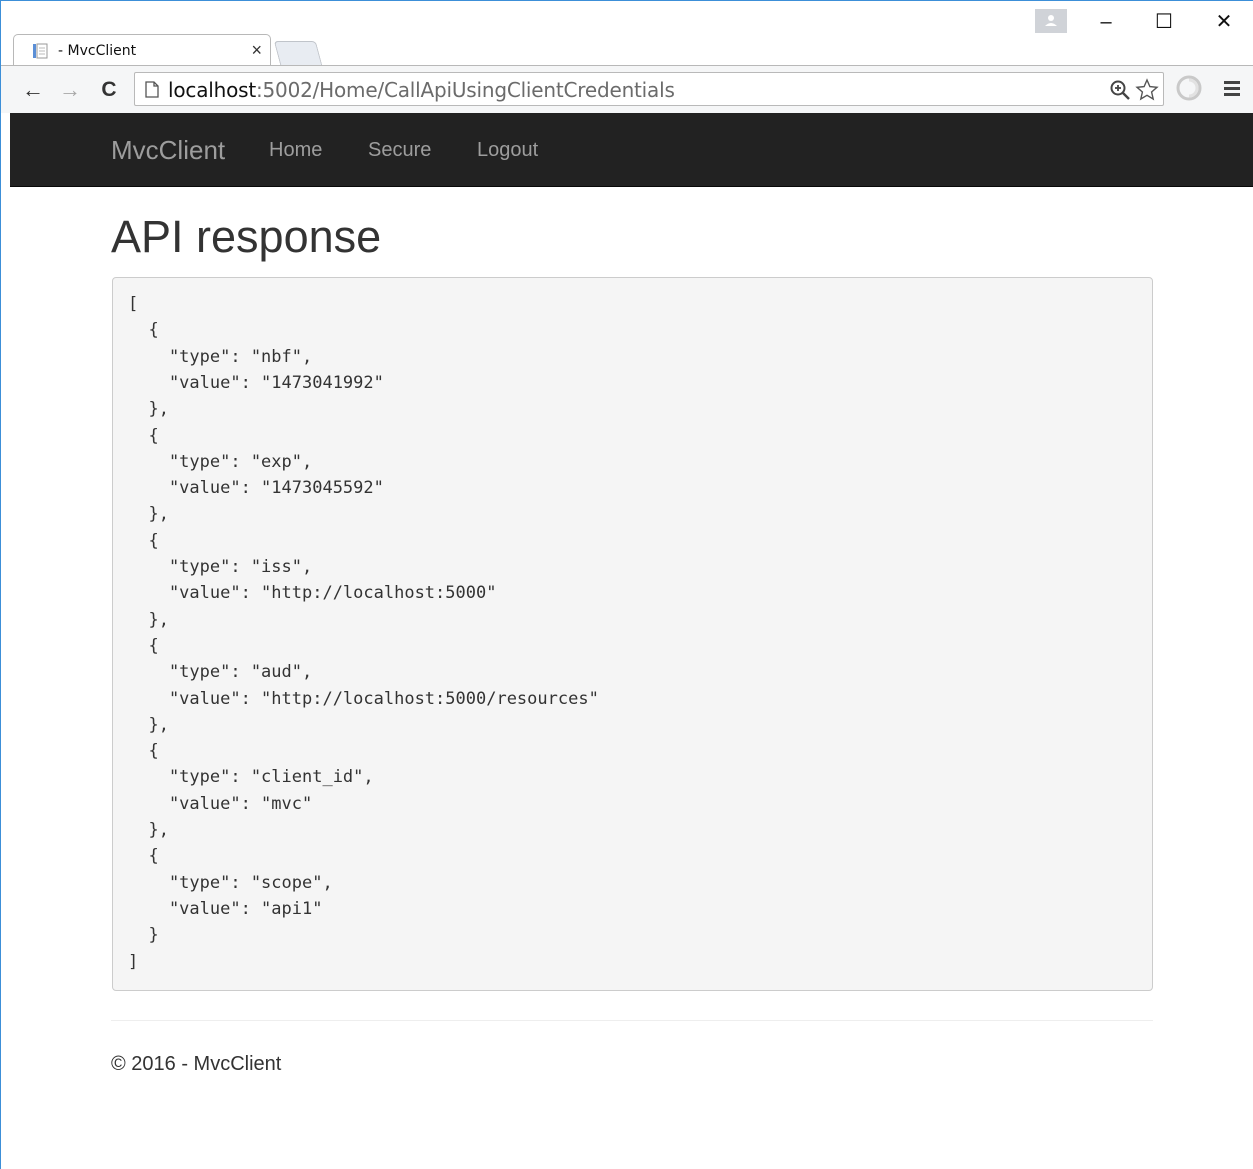  I want to click on back-icon: ←, so click(33, 90).